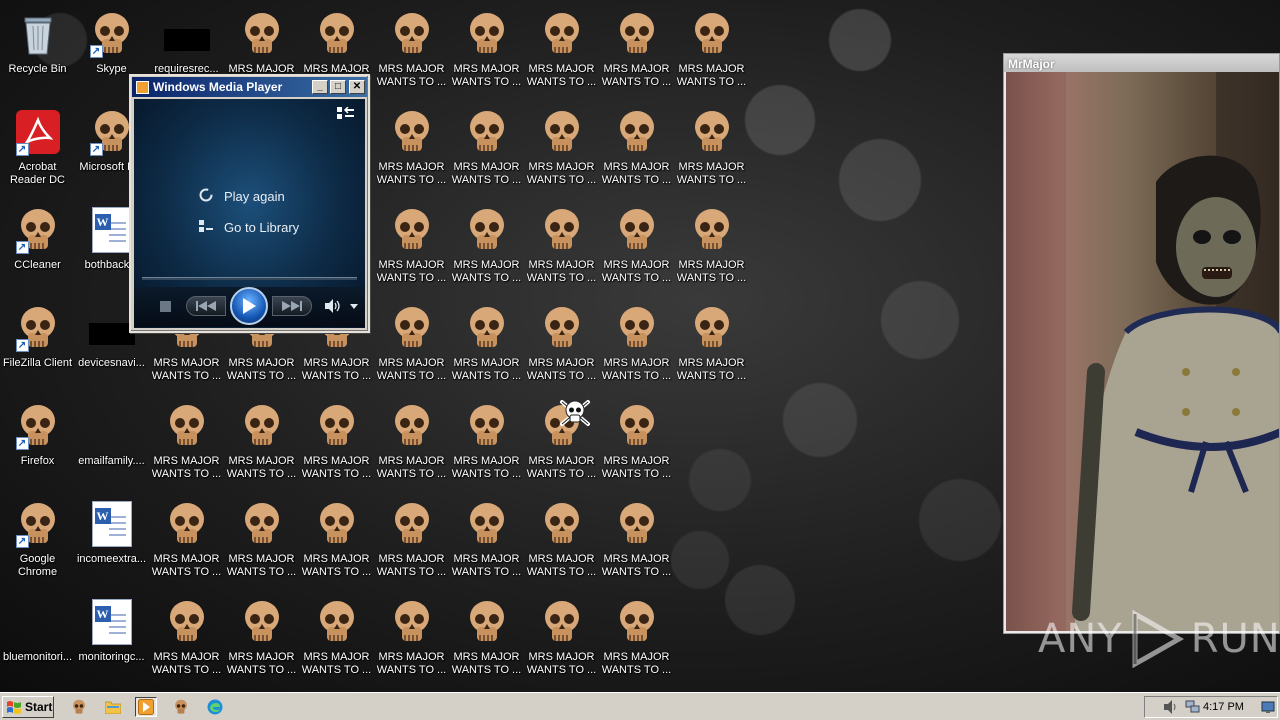  What do you see at coordinates (575, 413) in the screenshot?
I see `skull-crossbones-cursor-icon` at bounding box center [575, 413].